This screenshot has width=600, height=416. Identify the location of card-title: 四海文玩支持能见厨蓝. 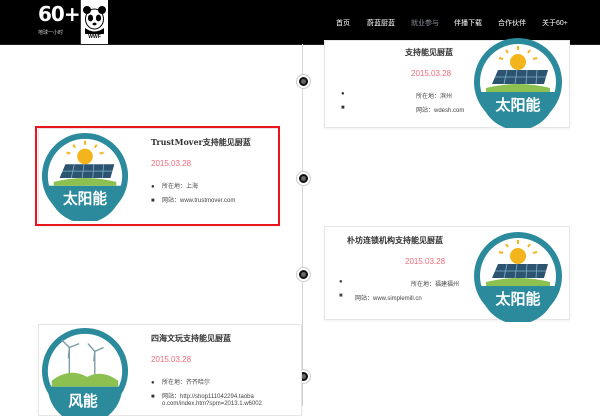
(191, 338).